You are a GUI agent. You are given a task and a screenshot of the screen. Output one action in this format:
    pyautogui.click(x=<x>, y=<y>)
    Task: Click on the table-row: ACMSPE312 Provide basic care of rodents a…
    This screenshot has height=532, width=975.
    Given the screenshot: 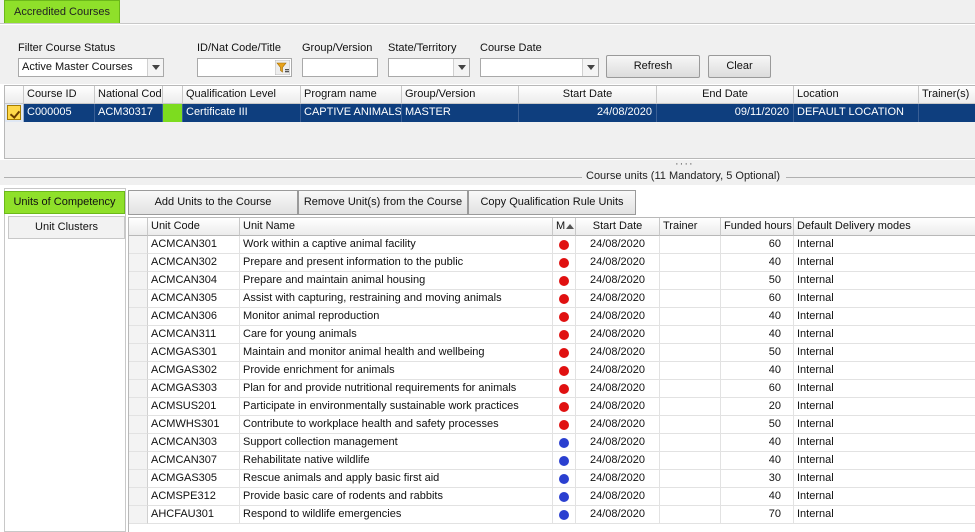 What is the action you would take?
    pyautogui.click(x=552, y=497)
    